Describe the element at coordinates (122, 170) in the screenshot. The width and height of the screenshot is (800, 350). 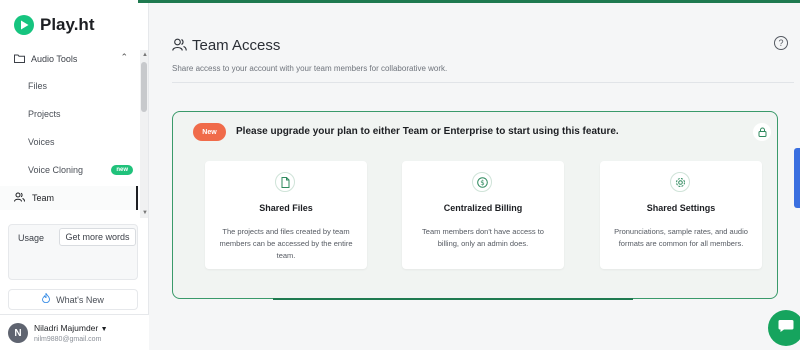
I see `new-badge: new` at that location.